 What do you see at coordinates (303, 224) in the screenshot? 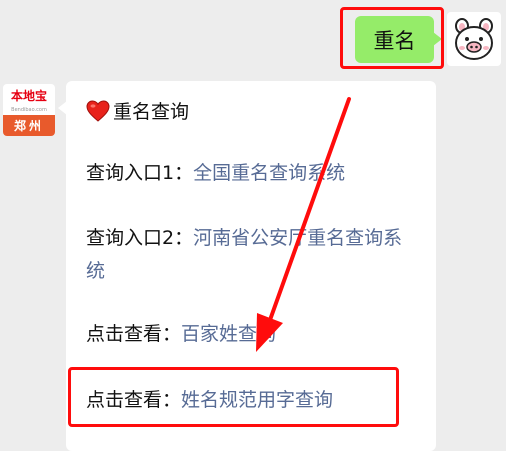
I see `annotation-arrow` at bounding box center [303, 224].